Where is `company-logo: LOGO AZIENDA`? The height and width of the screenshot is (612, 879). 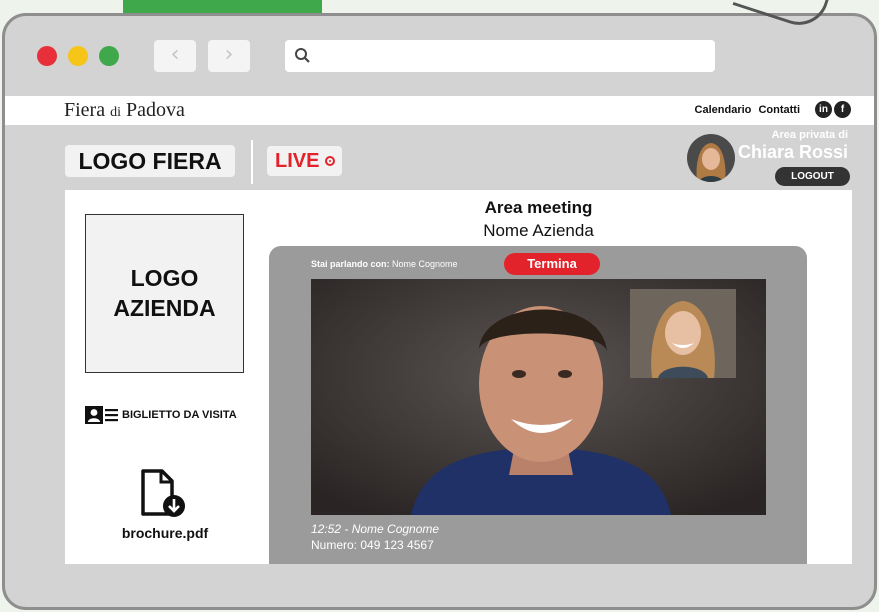 company-logo: LOGO AZIENDA is located at coordinates (164, 293).